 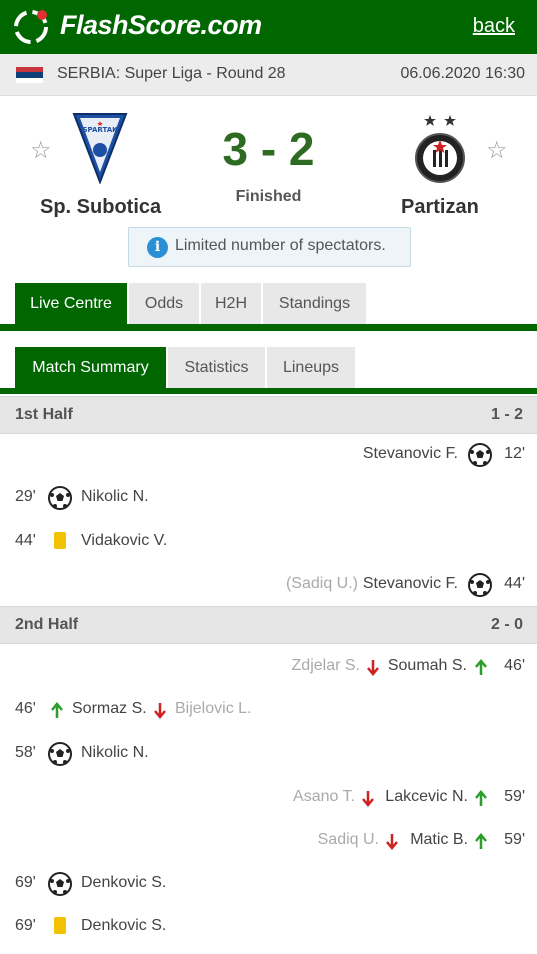 I want to click on serbia-flag-icon, so click(x=29, y=75).